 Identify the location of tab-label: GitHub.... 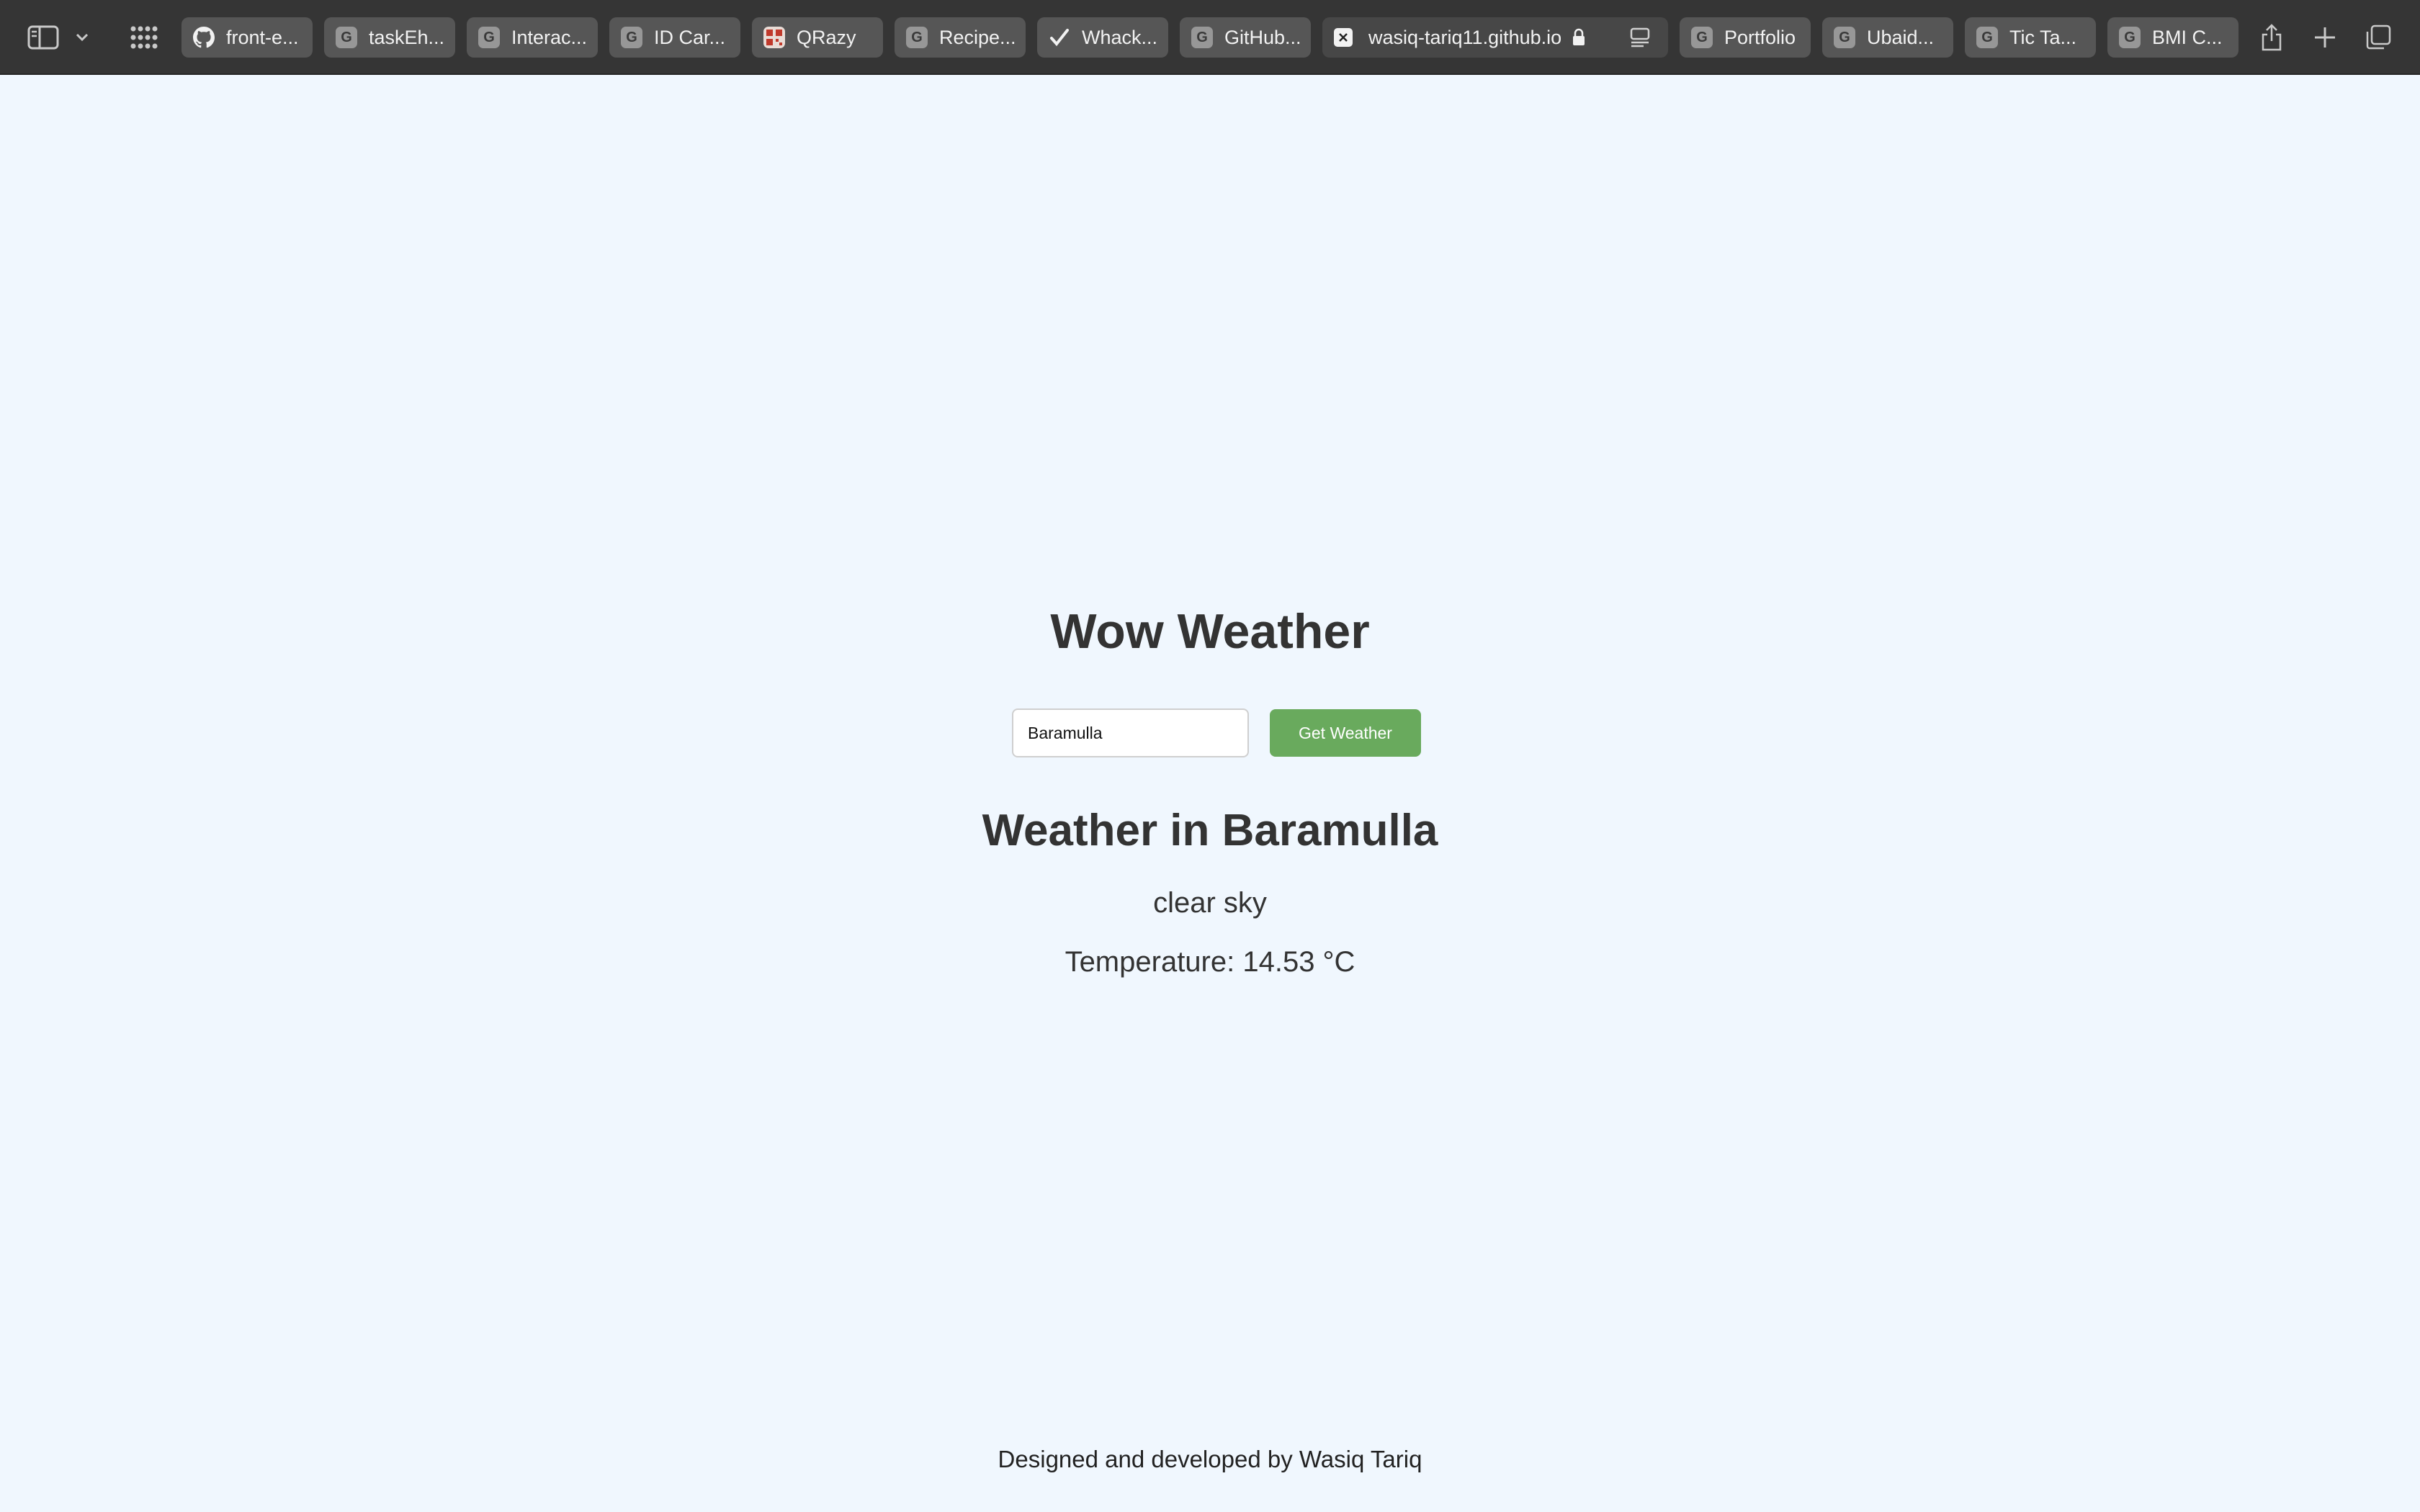
(1262, 37).